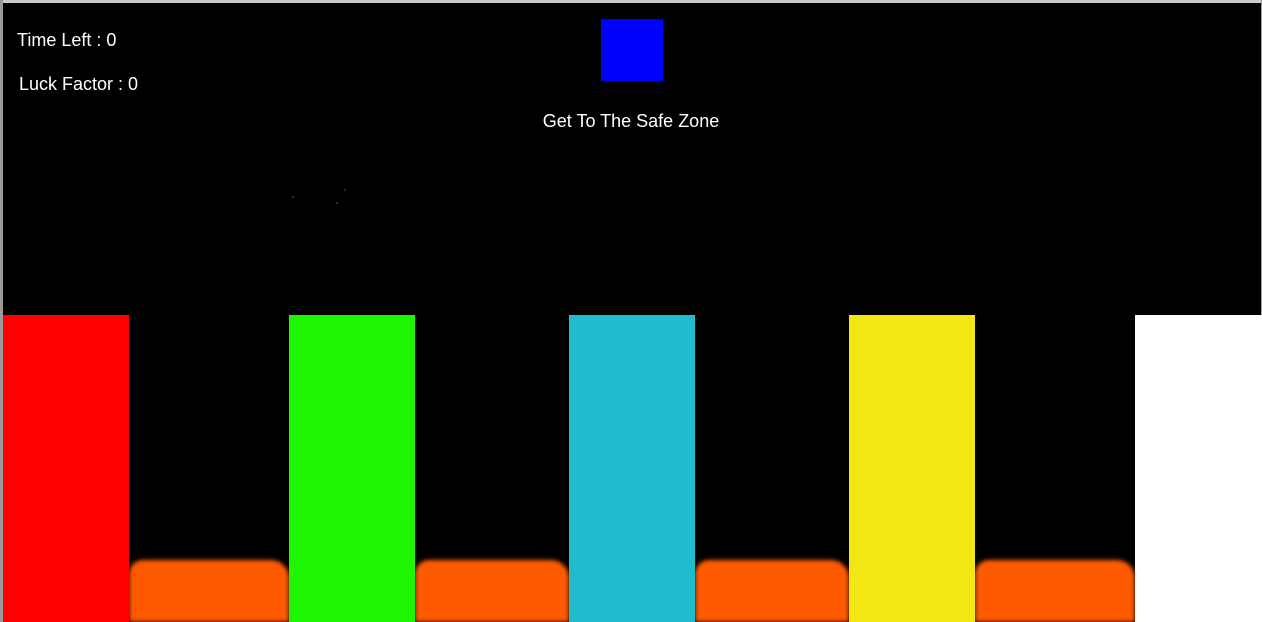 The height and width of the screenshot is (622, 1262). Describe the element at coordinates (631, 121) in the screenshot. I see `objective-text: Get To The Safe Zone` at that location.